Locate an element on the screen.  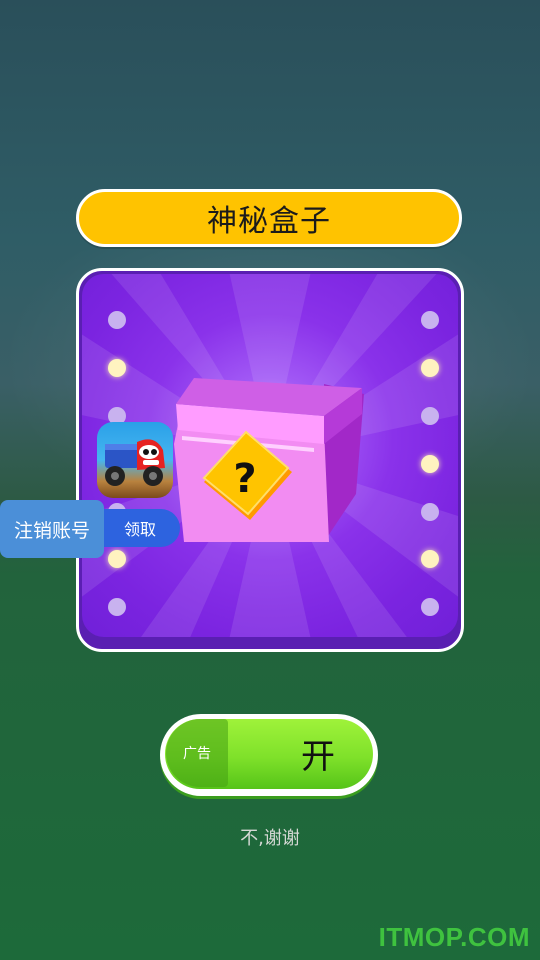
cancel-account-button: 注销账号 is located at coordinates (52, 529).